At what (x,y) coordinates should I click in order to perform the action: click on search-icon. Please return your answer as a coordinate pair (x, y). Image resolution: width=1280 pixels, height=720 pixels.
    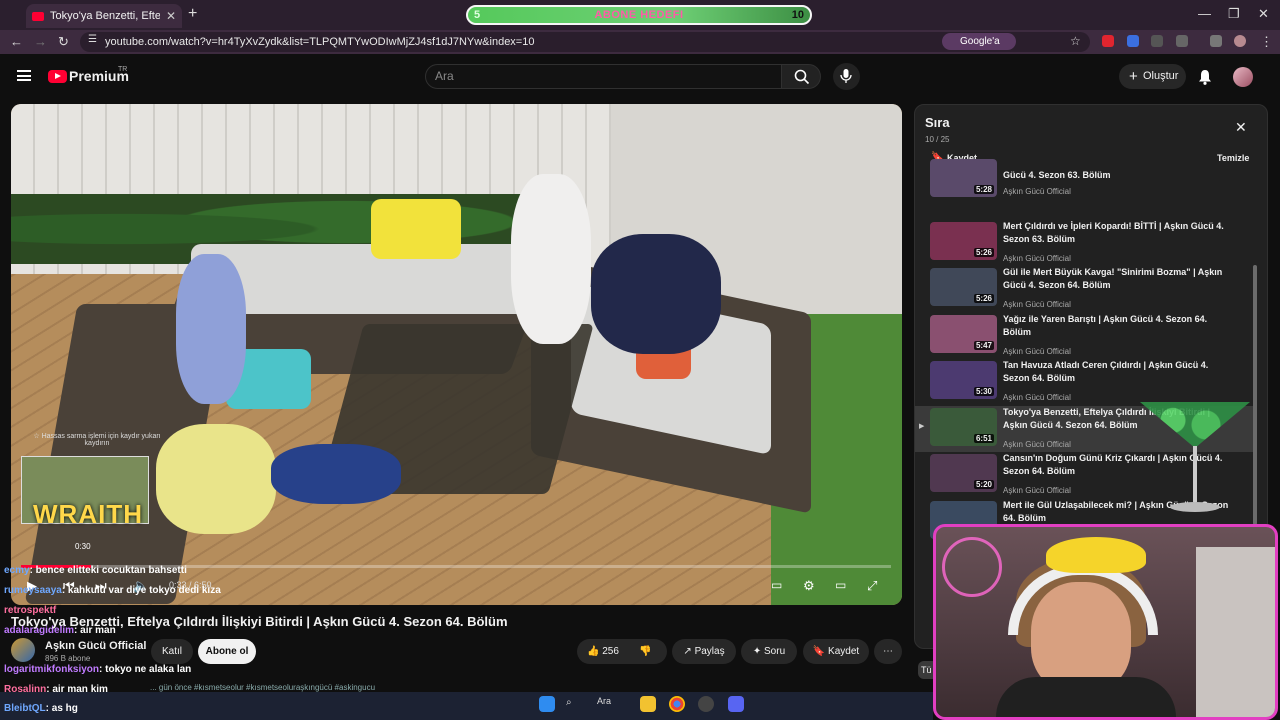
    Looking at the image, I should click on (802, 77).